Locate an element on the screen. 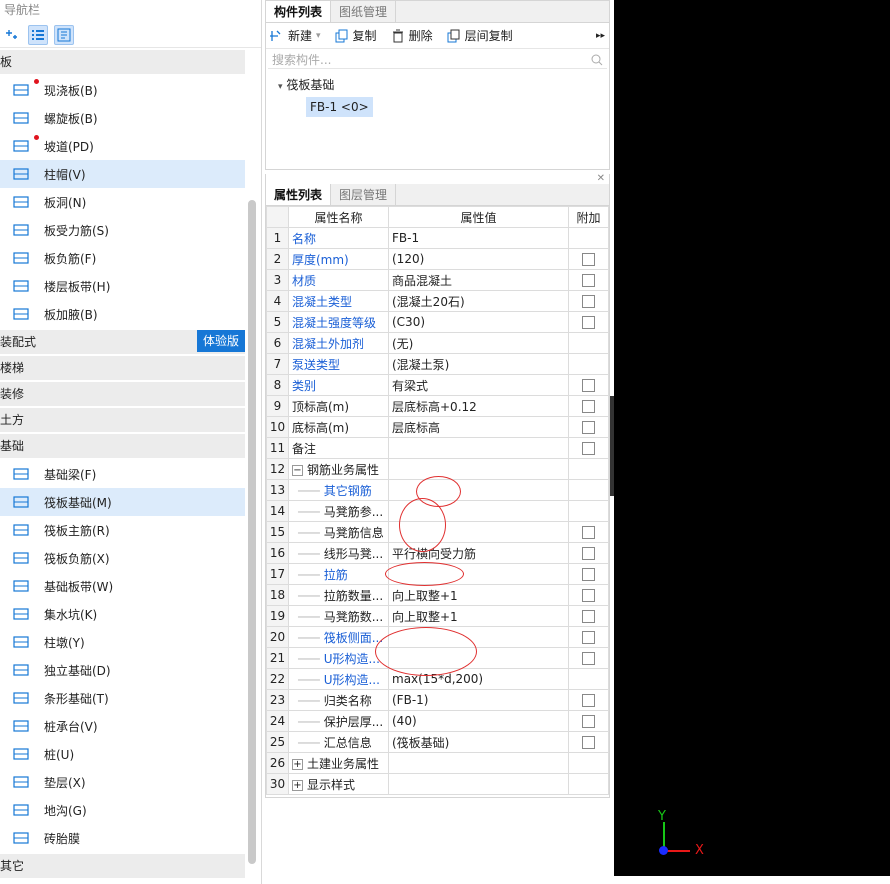 The width and height of the screenshot is (890, 884). property-row: 11 备注 is located at coordinates (437, 448).